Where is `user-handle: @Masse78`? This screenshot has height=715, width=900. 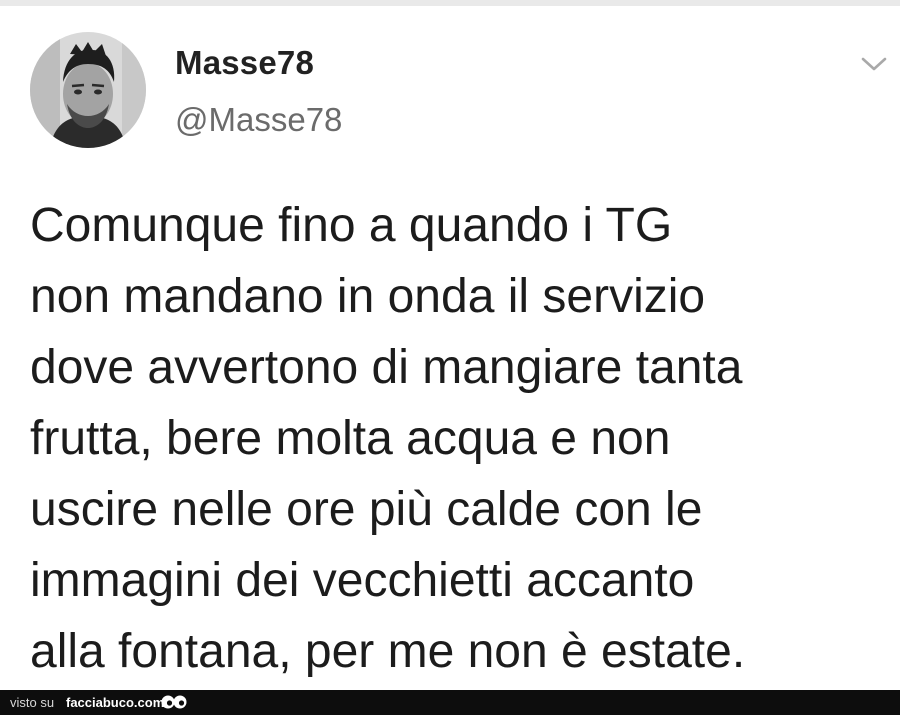
user-handle: @Masse78 is located at coordinates (258, 120).